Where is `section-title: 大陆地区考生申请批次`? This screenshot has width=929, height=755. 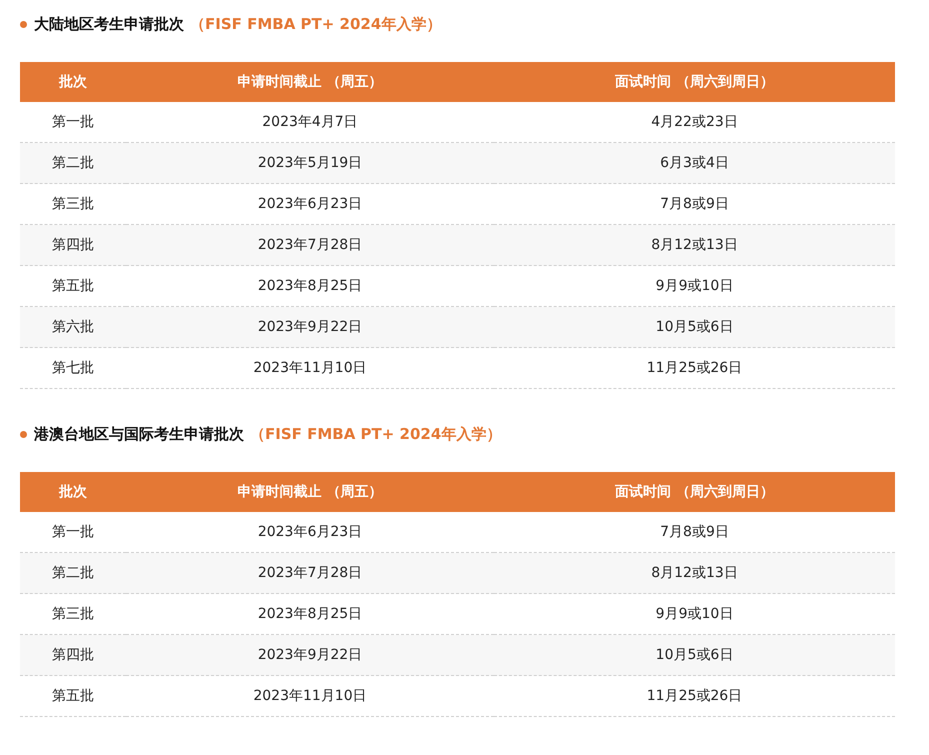
section-title: 大陆地区考生申请批次 is located at coordinates (109, 24).